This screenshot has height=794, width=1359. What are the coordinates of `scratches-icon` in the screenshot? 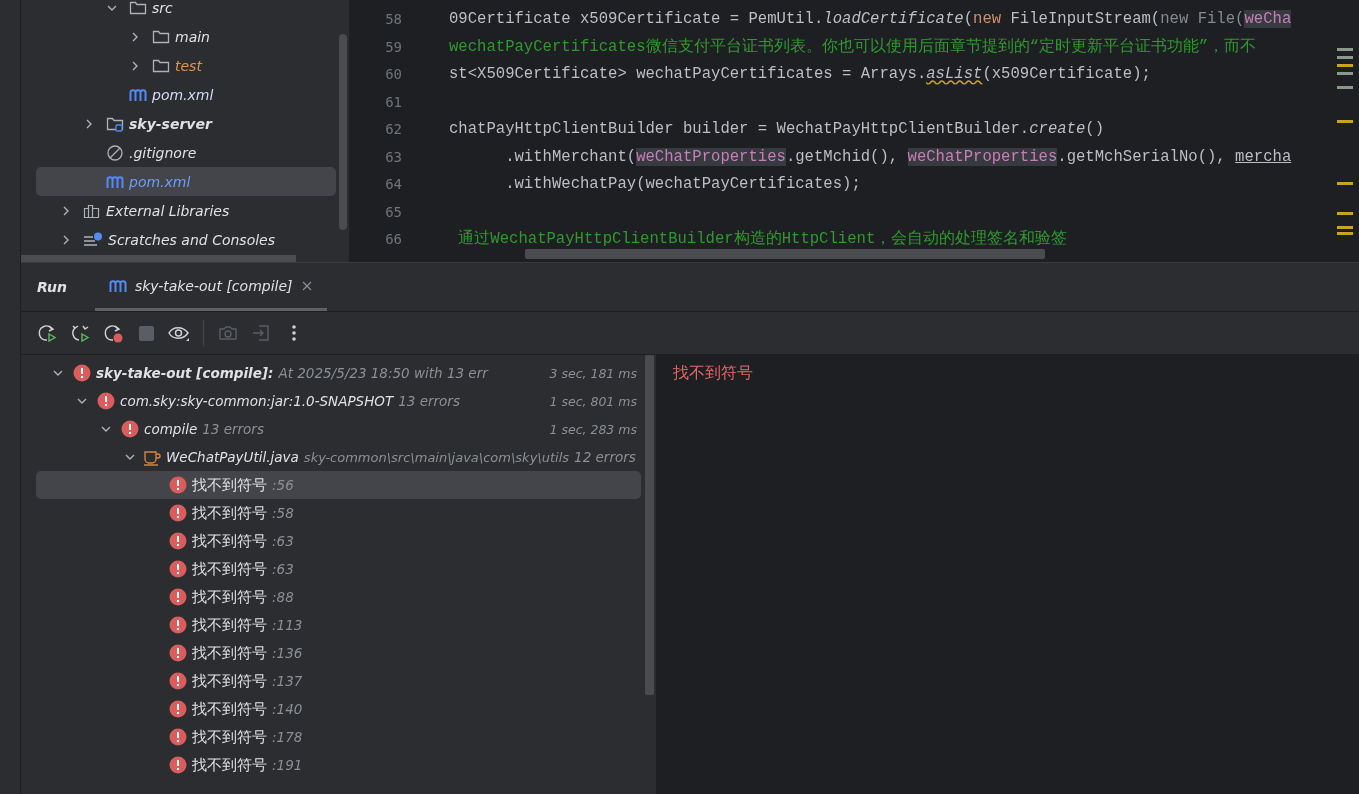 It's located at (93, 239).